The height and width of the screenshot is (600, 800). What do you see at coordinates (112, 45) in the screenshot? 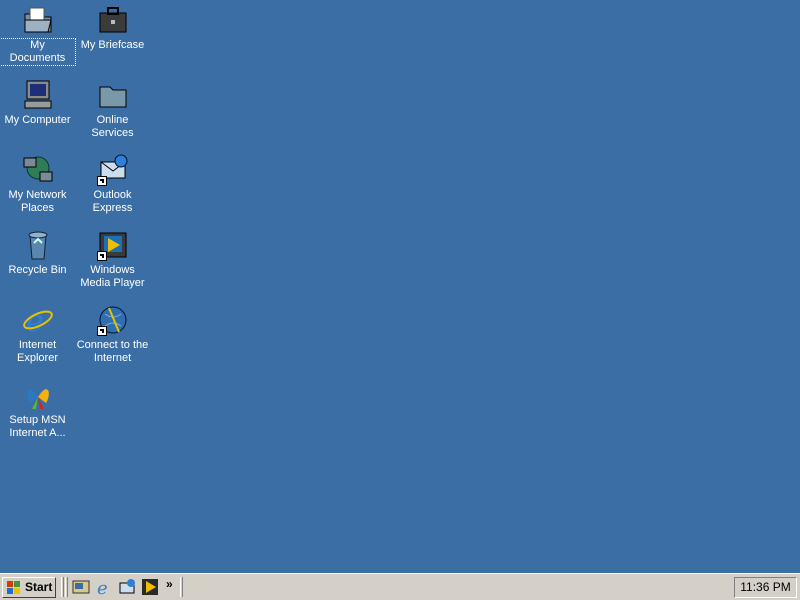
I see `desktop-icon-label: My Briefcase` at bounding box center [112, 45].